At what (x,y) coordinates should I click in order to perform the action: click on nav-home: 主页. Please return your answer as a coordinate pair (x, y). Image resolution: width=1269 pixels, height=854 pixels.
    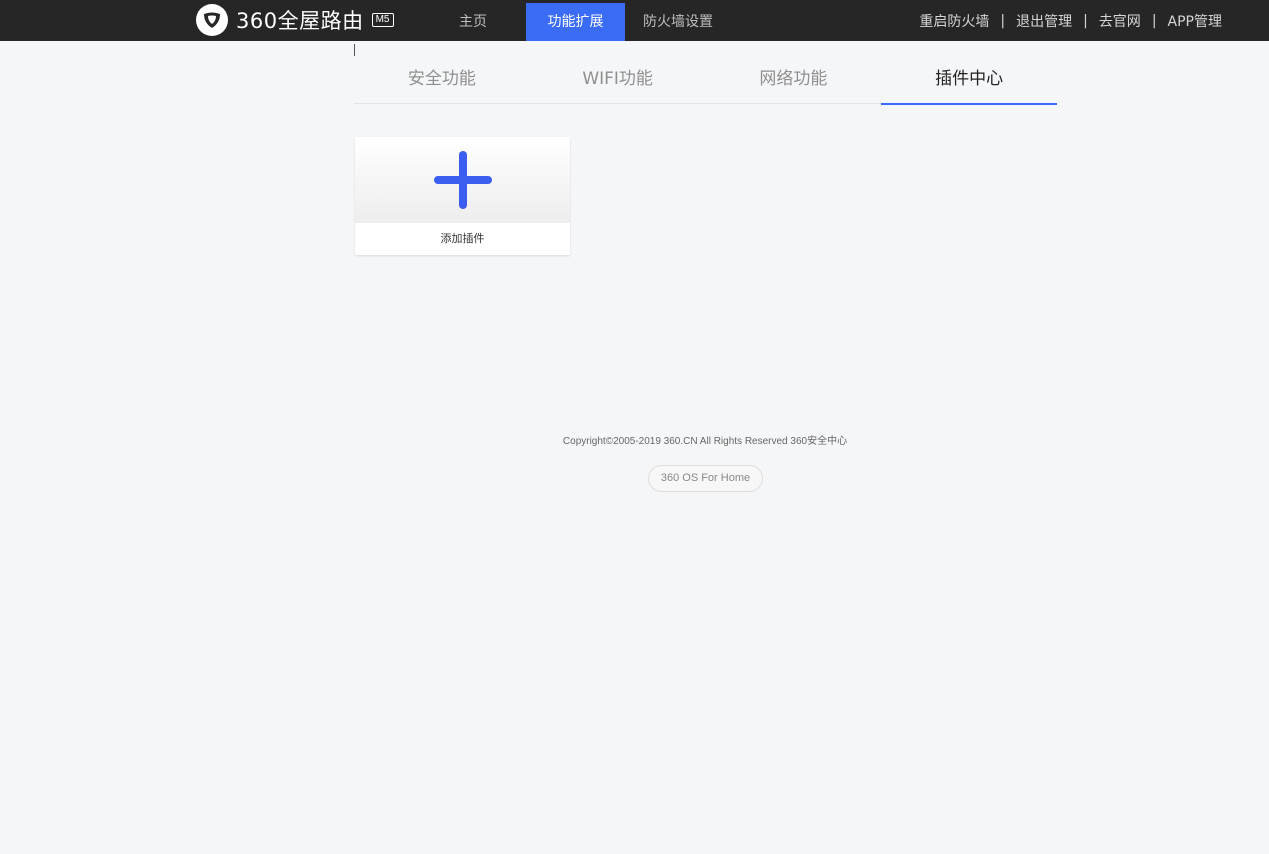
    Looking at the image, I should click on (473, 22).